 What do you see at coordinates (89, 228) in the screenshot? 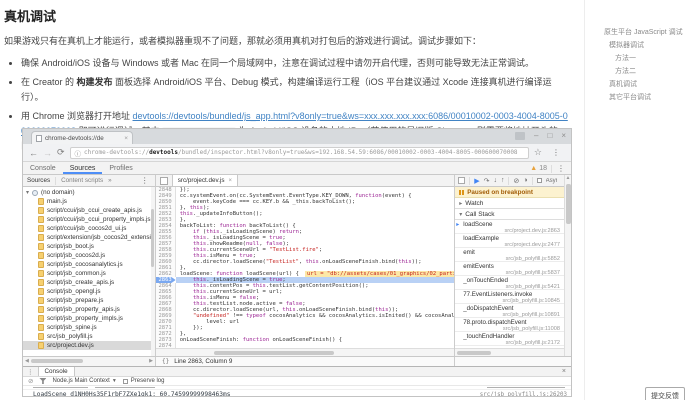
I see `file-tree-item: script/ccui/jsb_cocos2d_ui.js` at bounding box center [89, 228].